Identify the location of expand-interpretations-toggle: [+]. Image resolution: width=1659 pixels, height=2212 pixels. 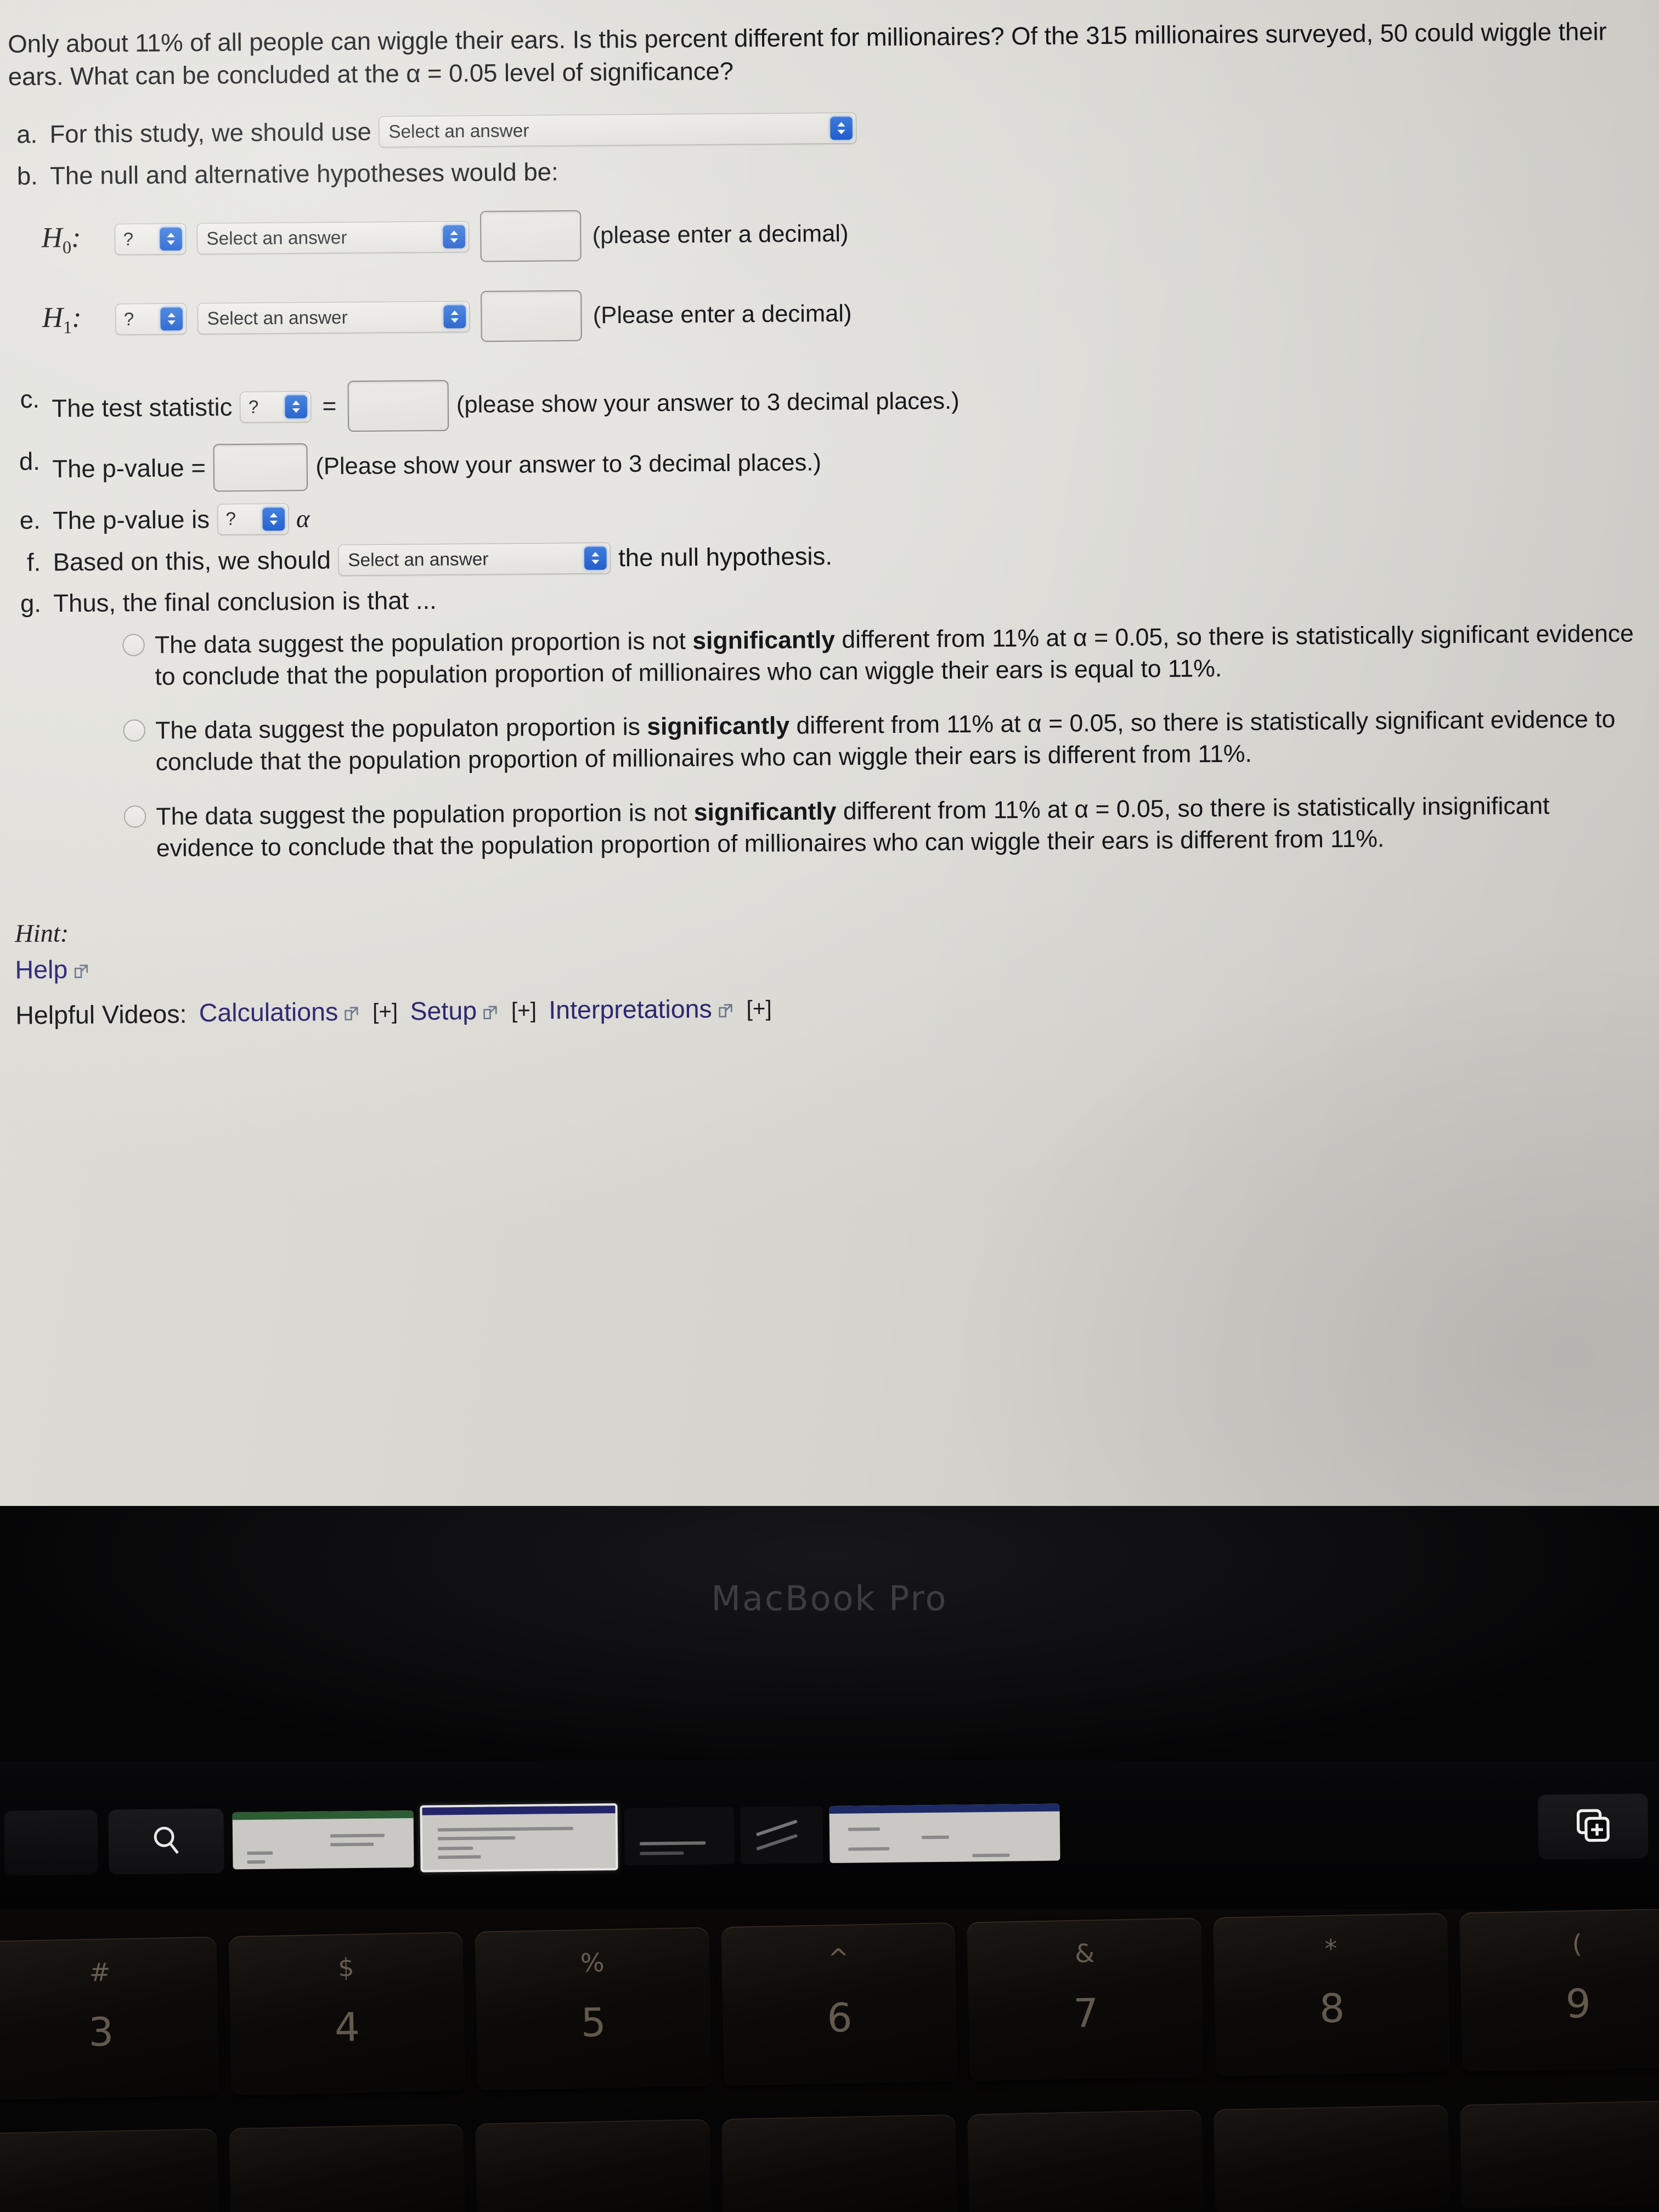
(758, 1010).